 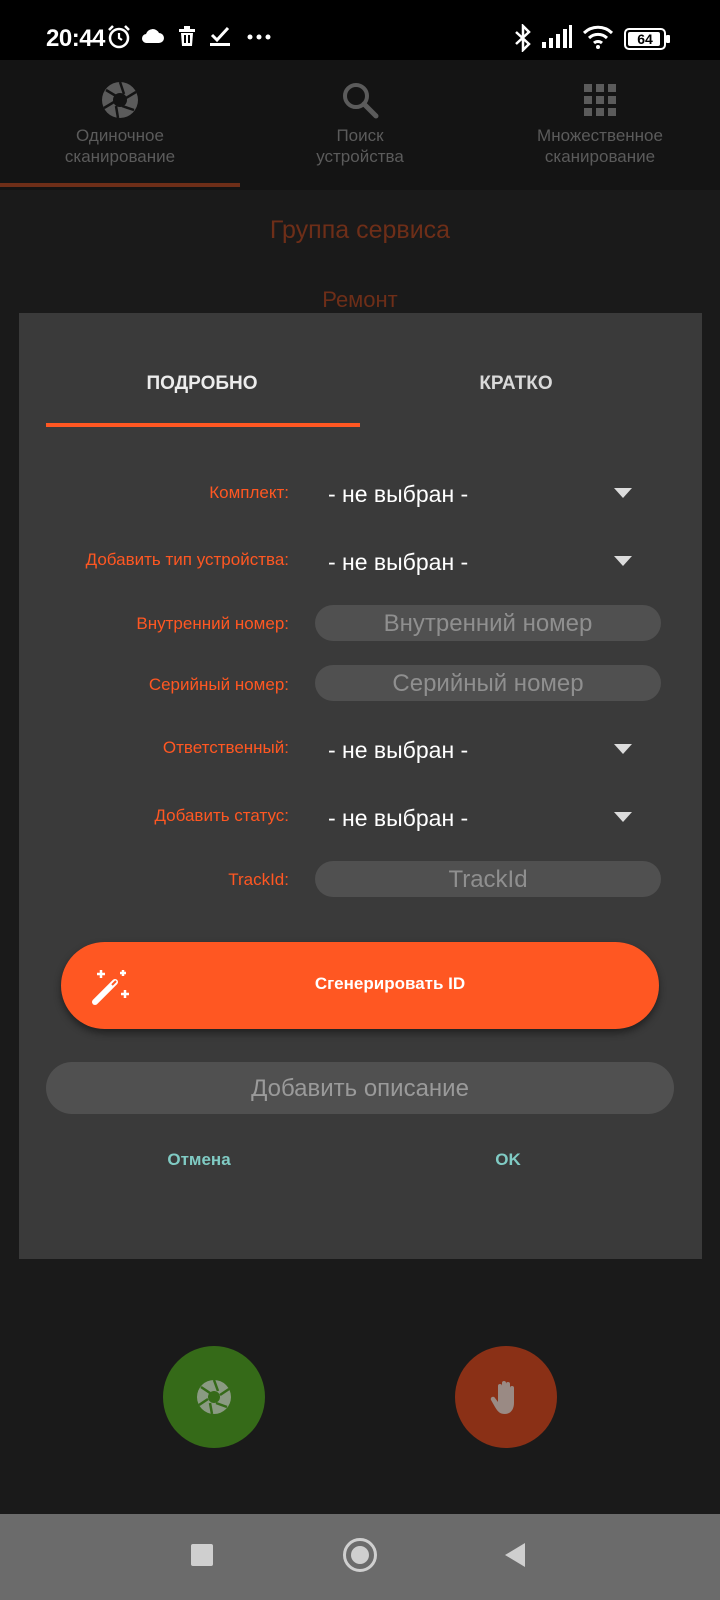 What do you see at coordinates (187, 36) in the screenshot?
I see `trash-icon` at bounding box center [187, 36].